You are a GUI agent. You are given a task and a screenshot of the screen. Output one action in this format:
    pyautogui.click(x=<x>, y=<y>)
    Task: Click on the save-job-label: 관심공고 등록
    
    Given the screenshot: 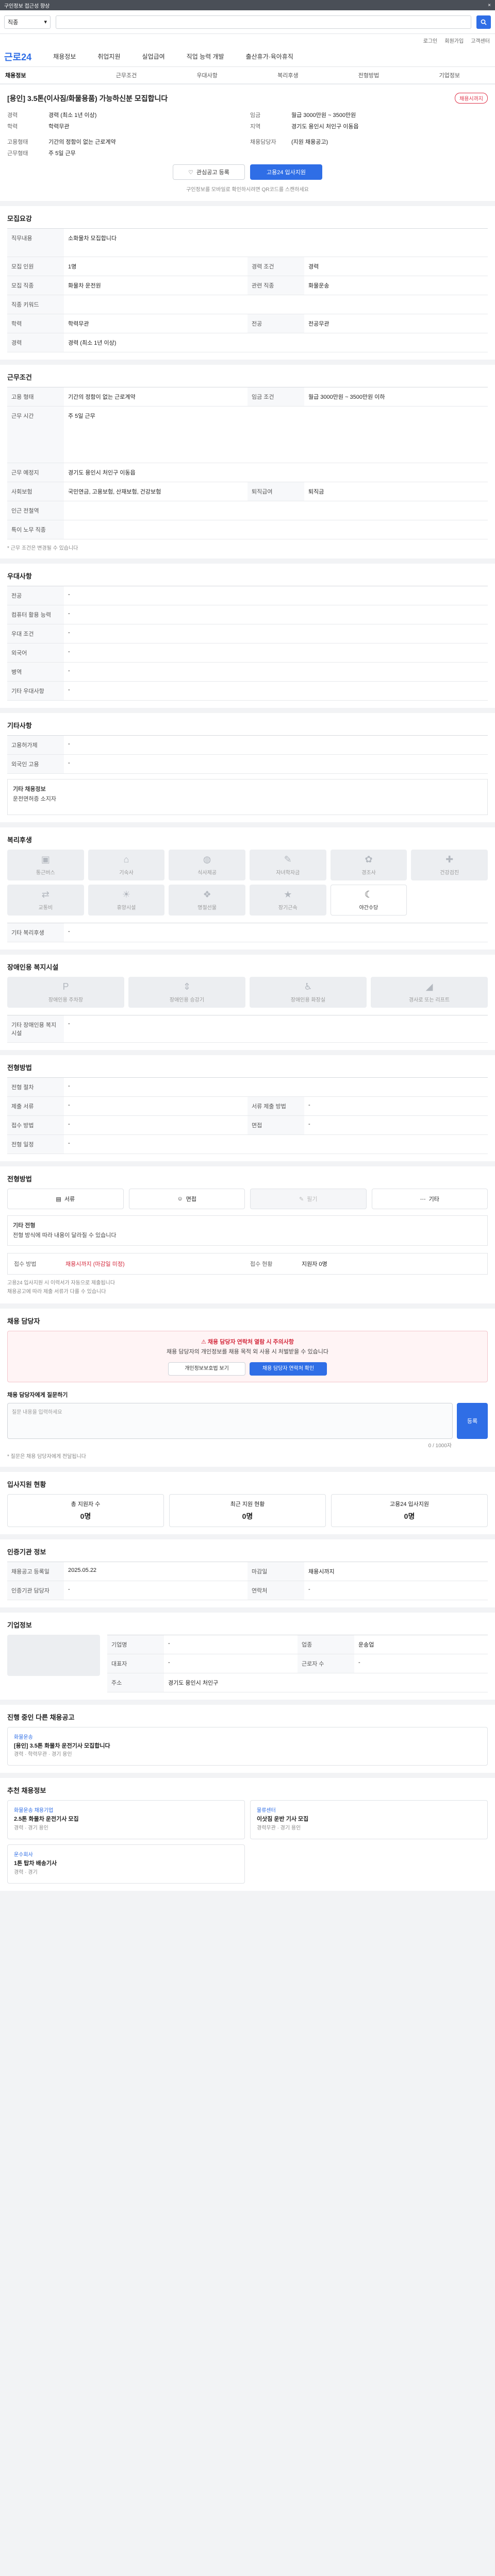 What is the action you would take?
    pyautogui.click(x=212, y=173)
    